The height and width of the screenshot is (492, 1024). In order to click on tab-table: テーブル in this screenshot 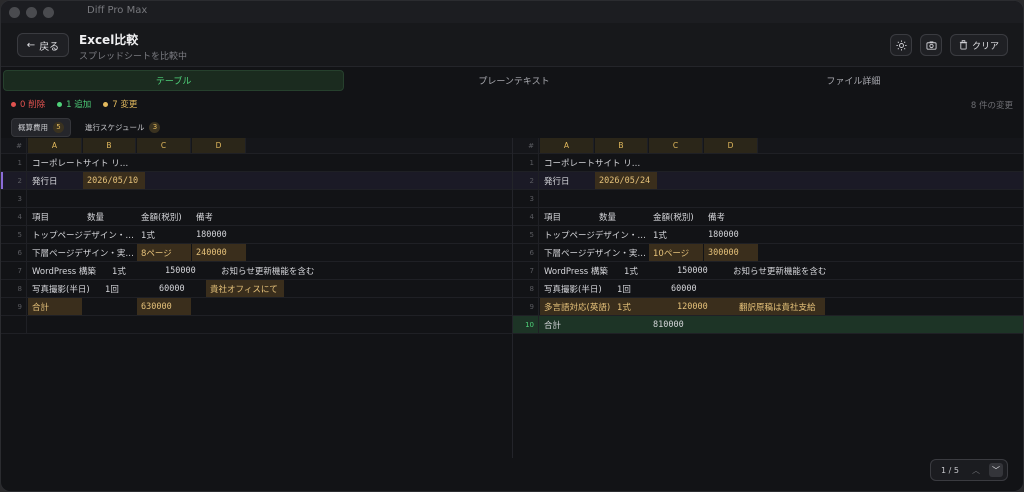, I will do `click(174, 80)`.